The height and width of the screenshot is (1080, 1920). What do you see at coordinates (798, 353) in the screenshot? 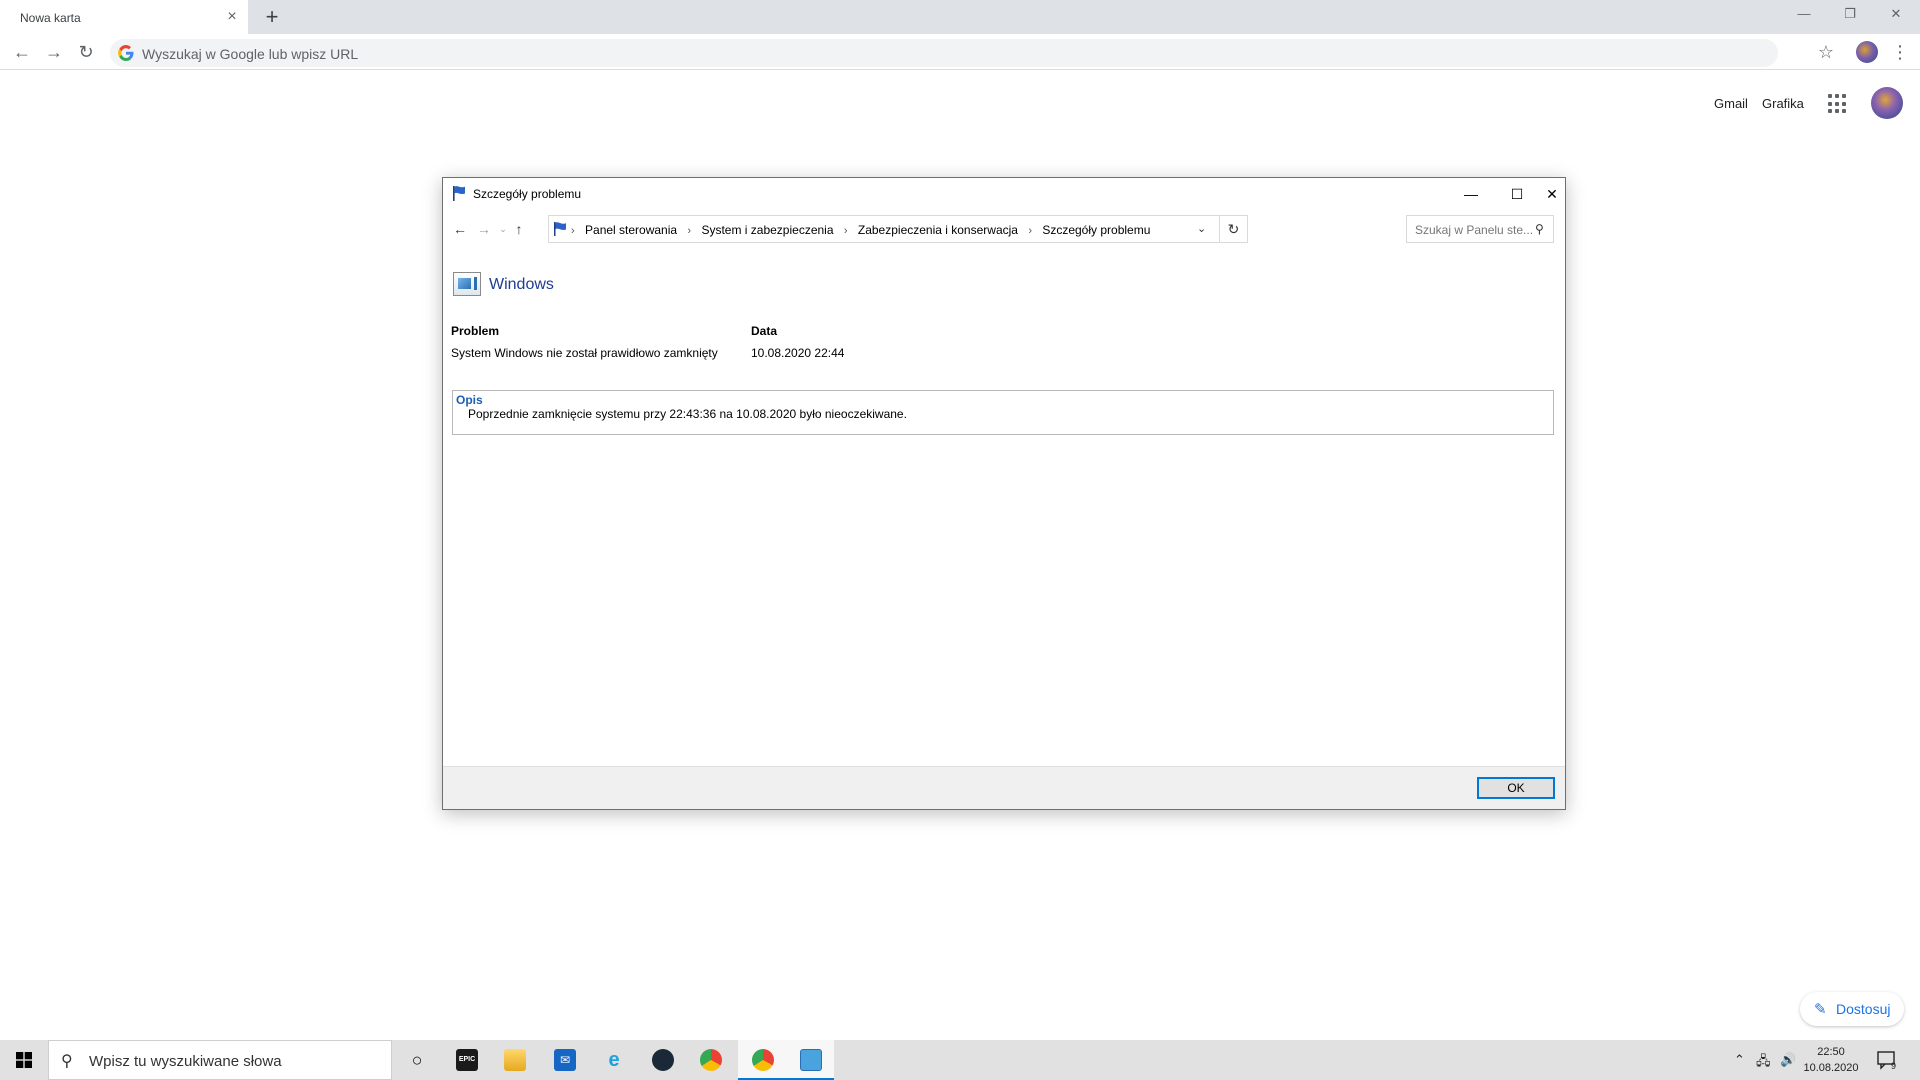
I see `date-value: 10.08.2020 22:44` at bounding box center [798, 353].